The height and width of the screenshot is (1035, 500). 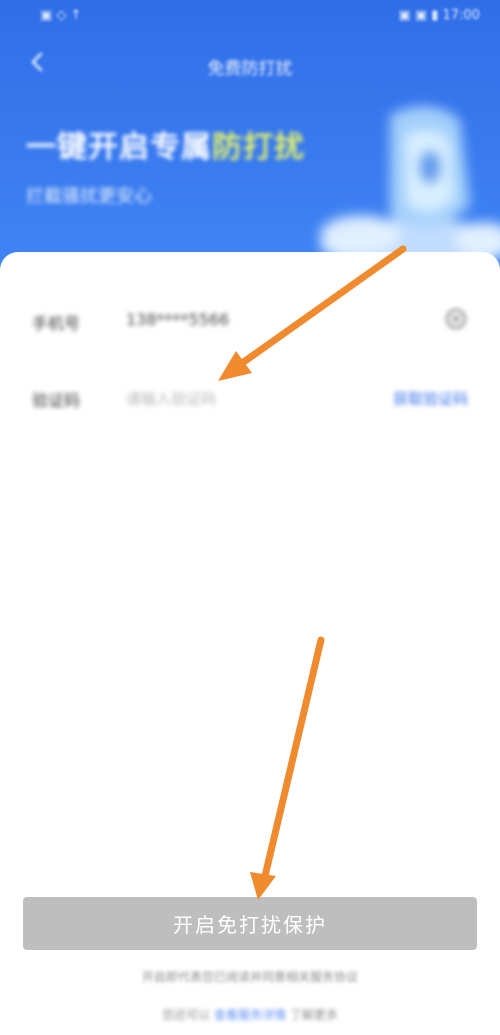 I want to click on status-icons-left: ▣ ◇ ↑, so click(x=61, y=15).